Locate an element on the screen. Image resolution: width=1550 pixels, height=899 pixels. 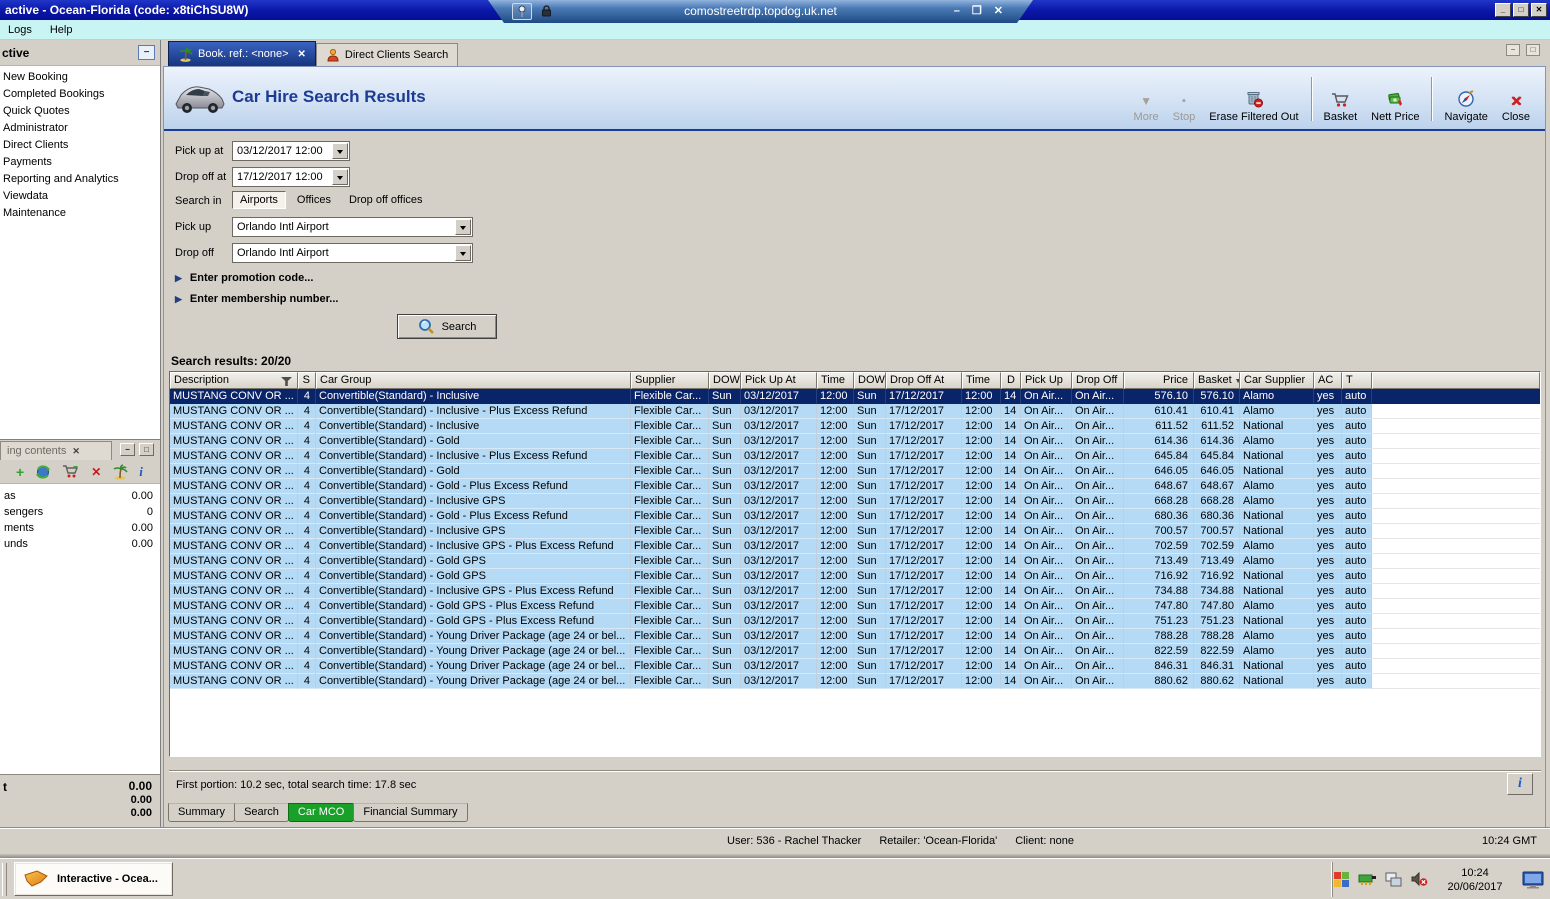
column-header-pick-up: Pick Up is located at coordinates (1046, 380).